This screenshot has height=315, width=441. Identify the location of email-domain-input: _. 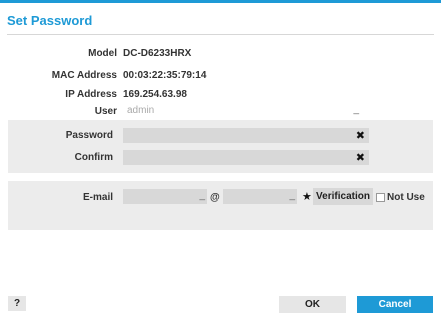
(260, 196).